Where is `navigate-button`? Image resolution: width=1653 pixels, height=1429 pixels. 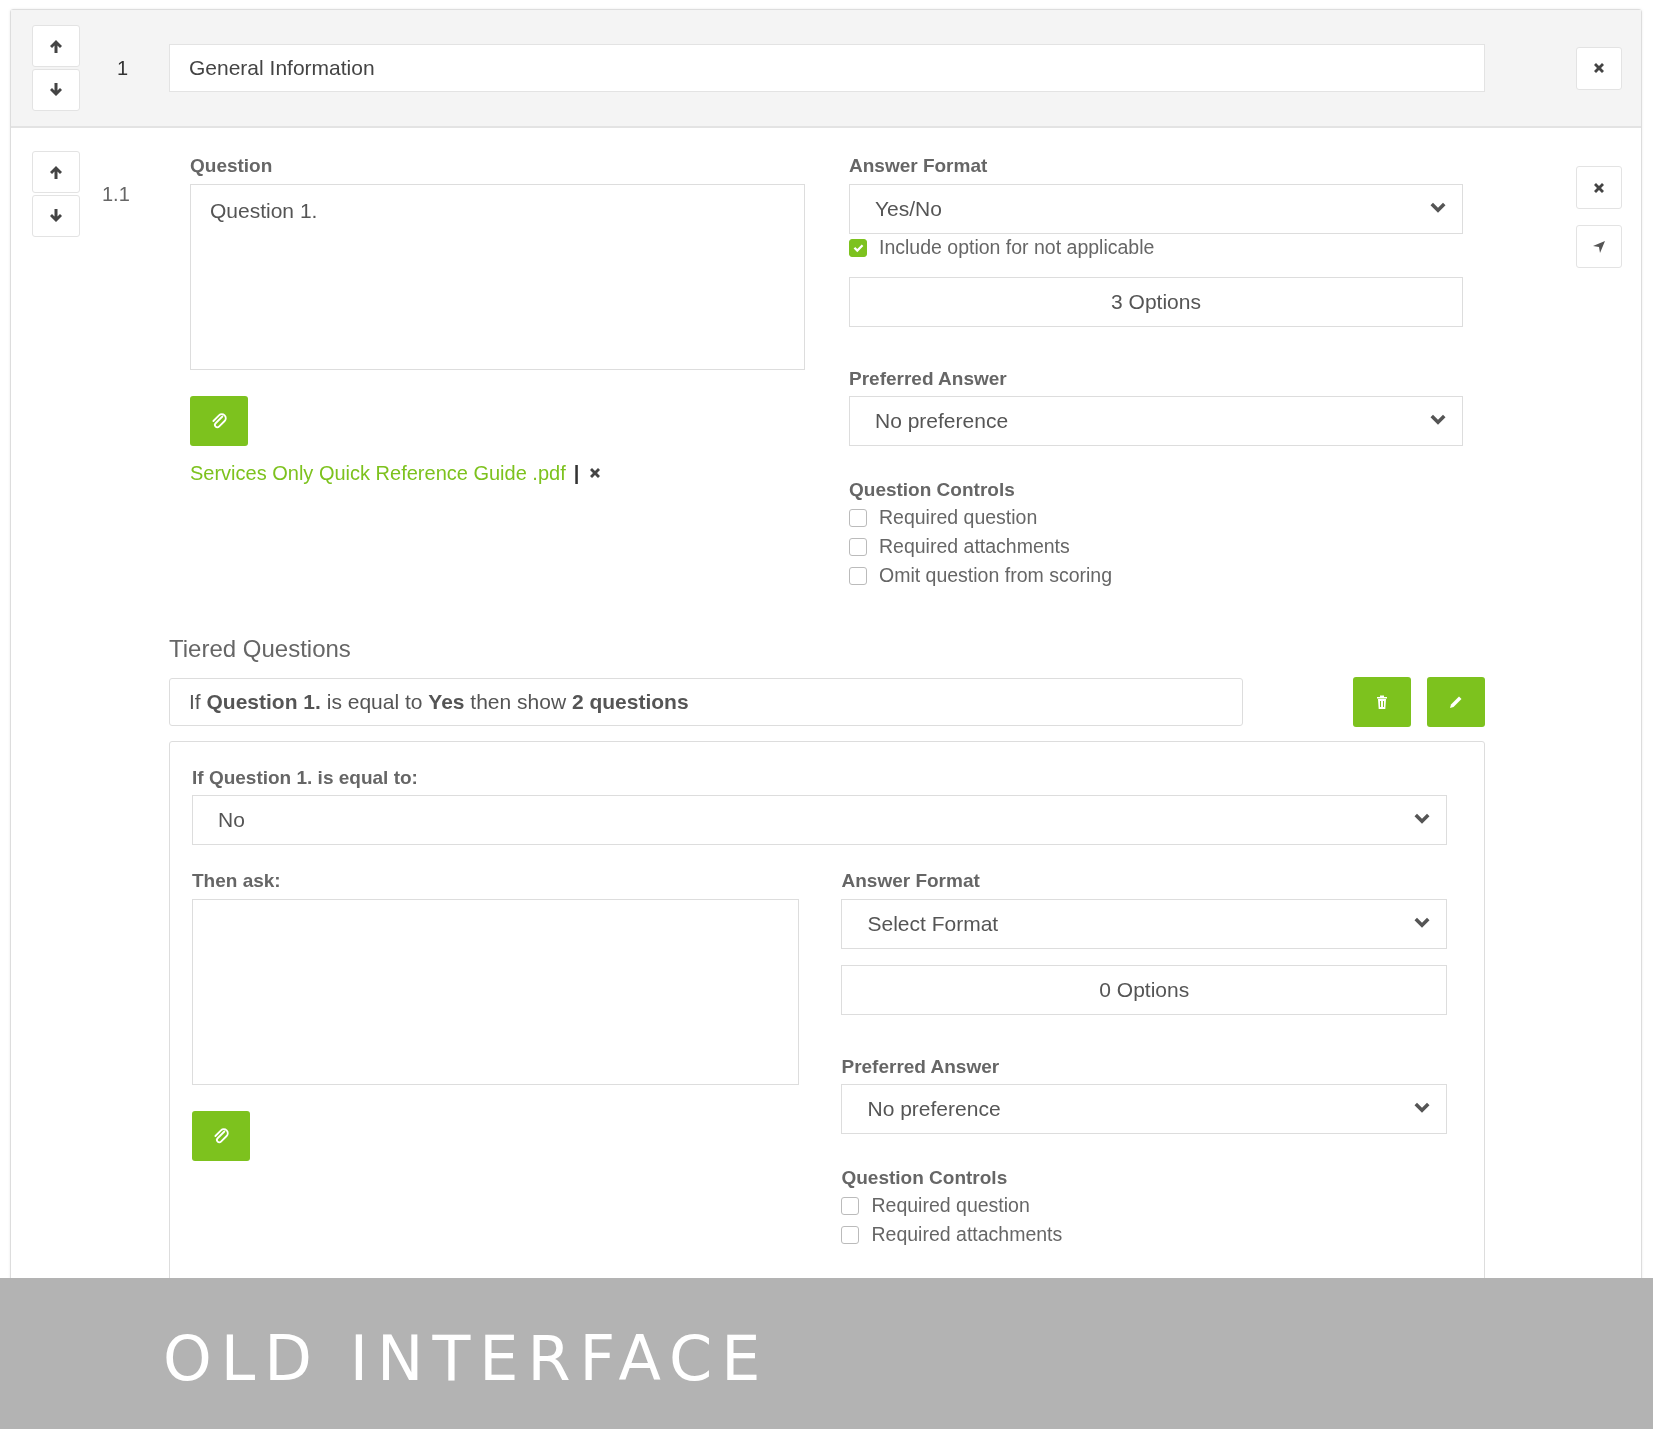 navigate-button is located at coordinates (1599, 246).